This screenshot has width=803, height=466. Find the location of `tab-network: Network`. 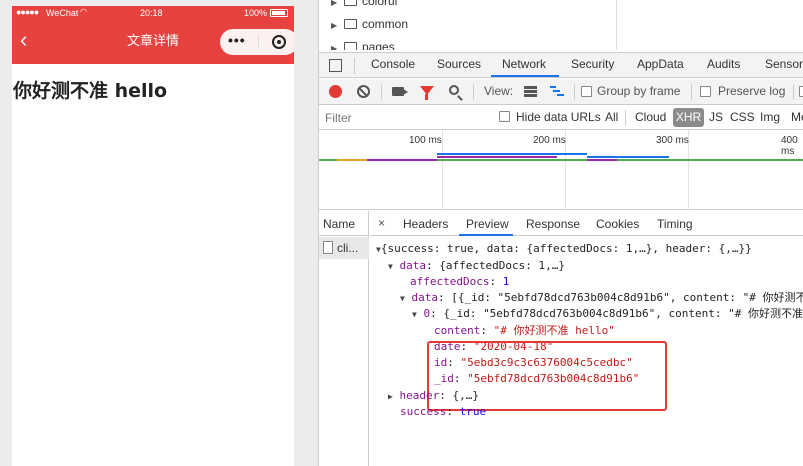

tab-network: Network is located at coordinates (524, 64).